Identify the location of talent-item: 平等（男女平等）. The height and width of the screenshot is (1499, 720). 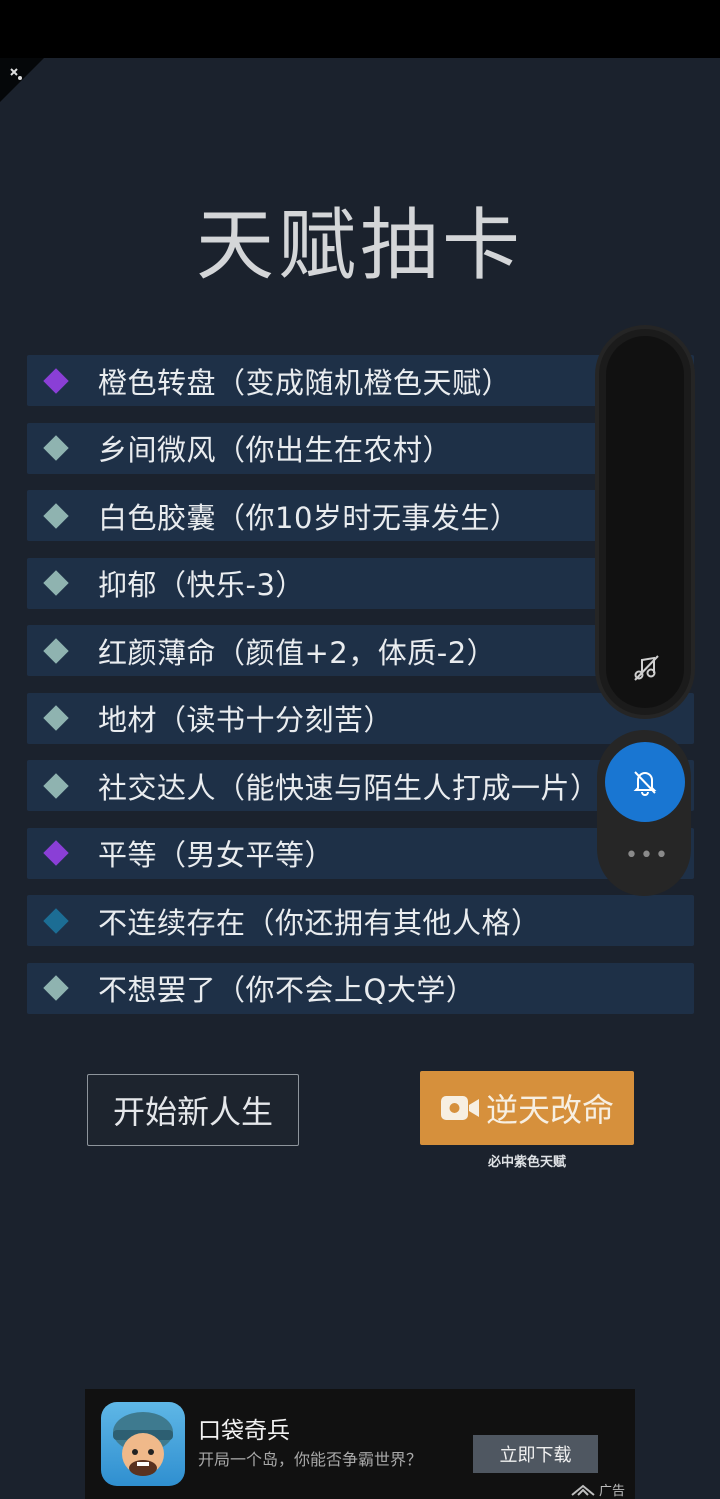
(360, 853).